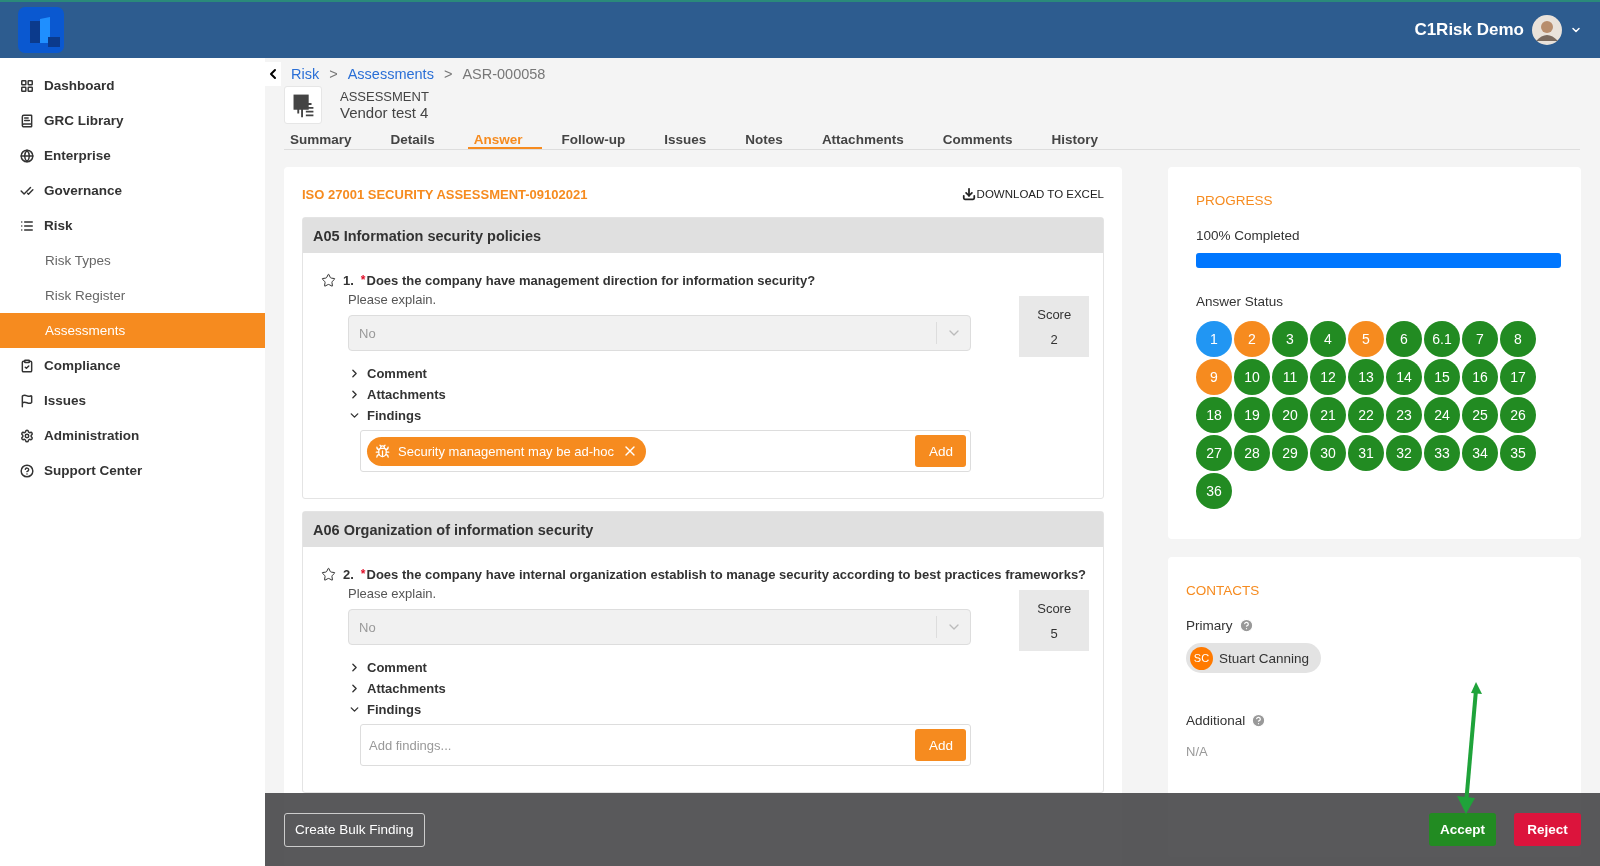  Describe the element at coordinates (666, 451) in the screenshot. I see `findings-field: Security management may be ad-hoc Add` at that location.